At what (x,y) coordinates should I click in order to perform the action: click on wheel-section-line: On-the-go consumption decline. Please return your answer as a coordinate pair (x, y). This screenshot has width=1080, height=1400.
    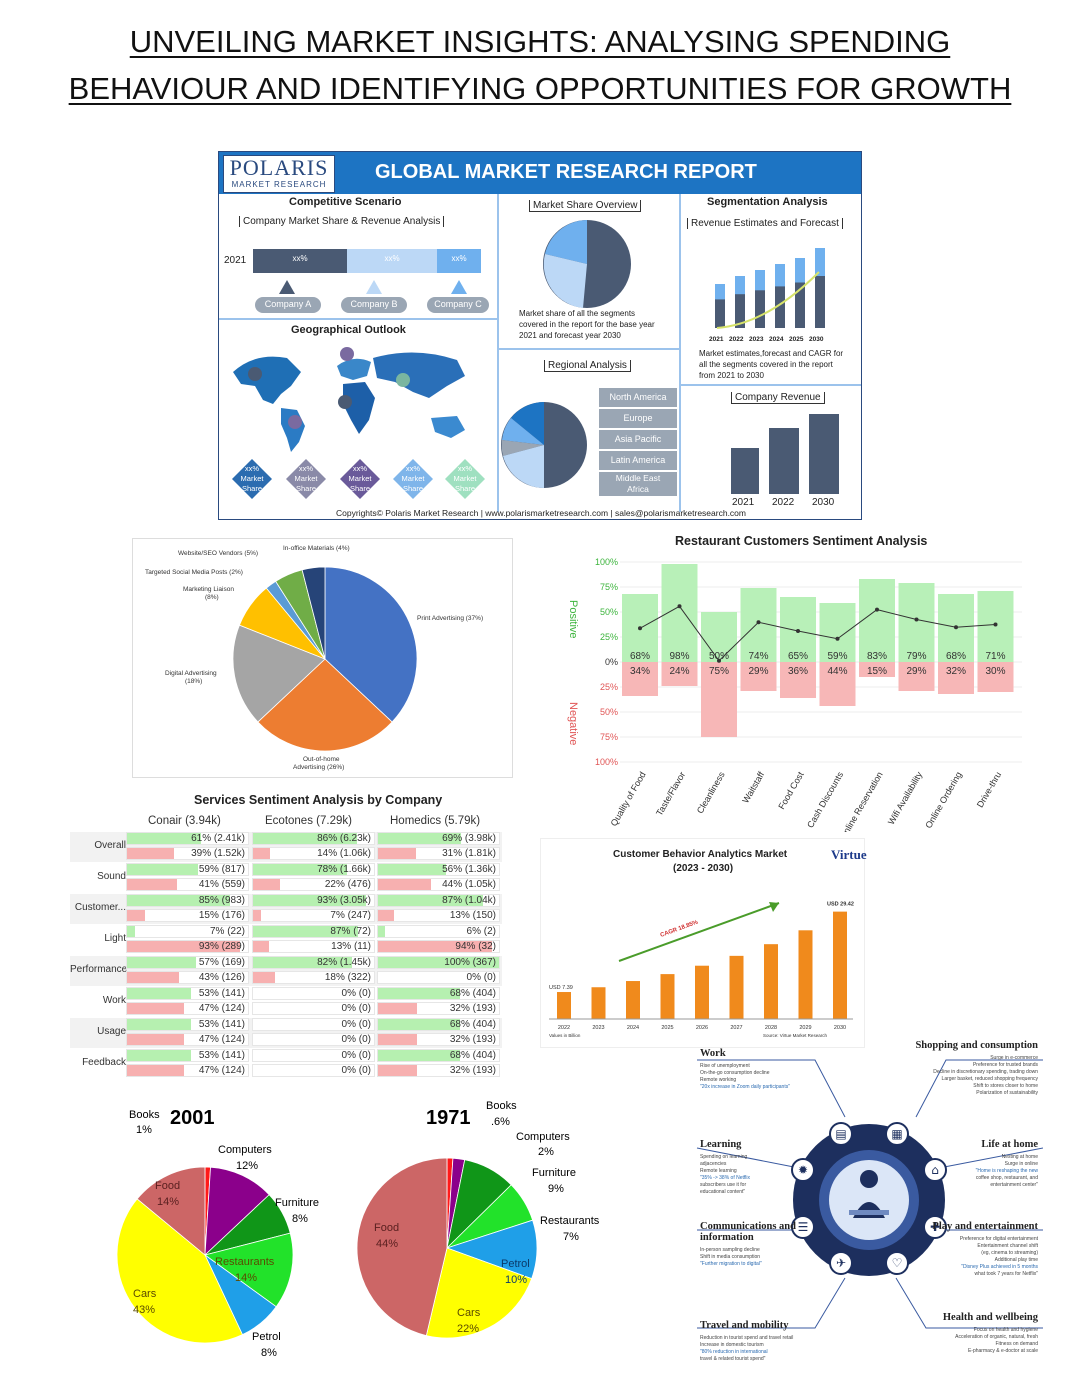
    Looking at the image, I should click on (735, 1073).